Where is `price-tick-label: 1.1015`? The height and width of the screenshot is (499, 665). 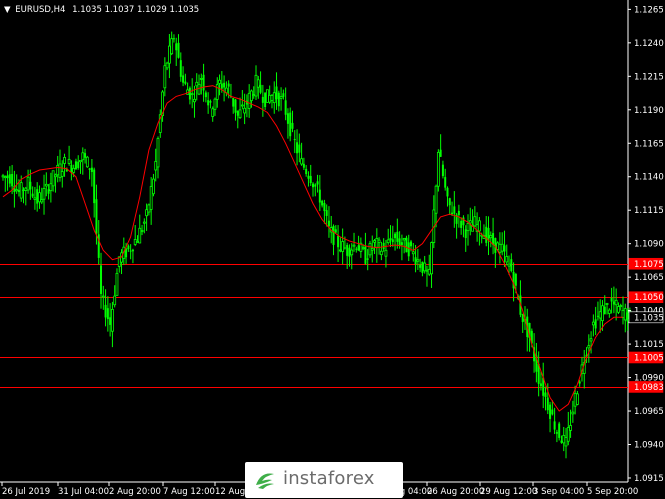
price-tick-label: 1.1015 is located at coordinates (649, 345).